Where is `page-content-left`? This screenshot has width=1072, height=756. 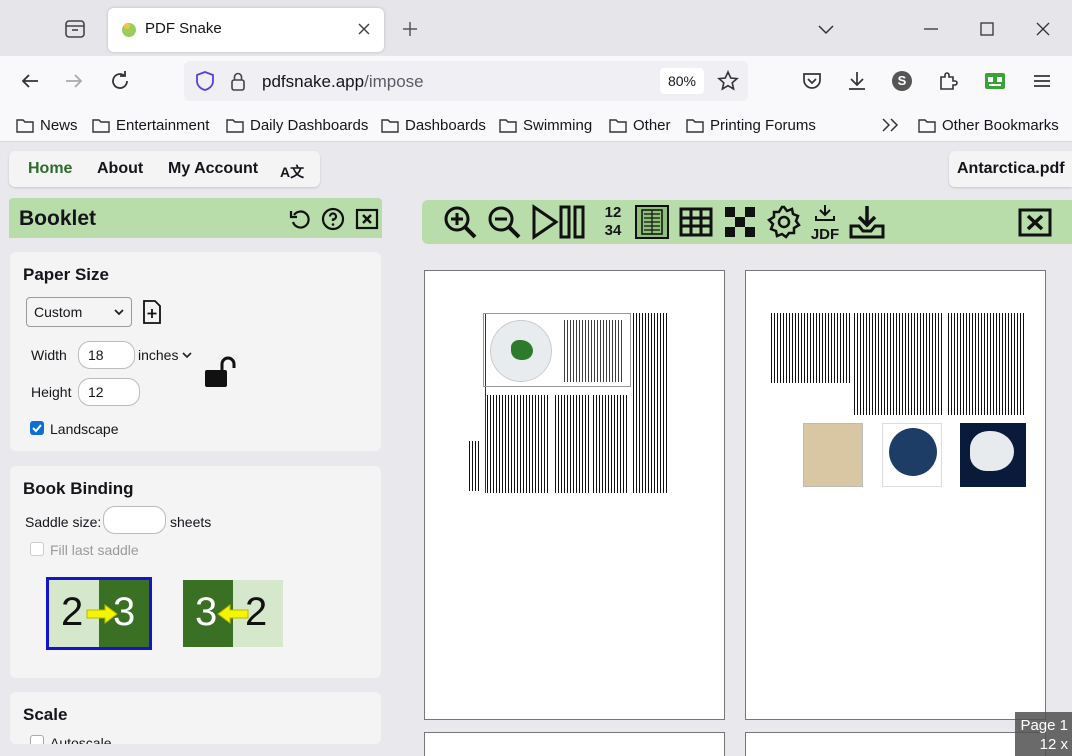 page-content-left is located at coordinates (568, 403).